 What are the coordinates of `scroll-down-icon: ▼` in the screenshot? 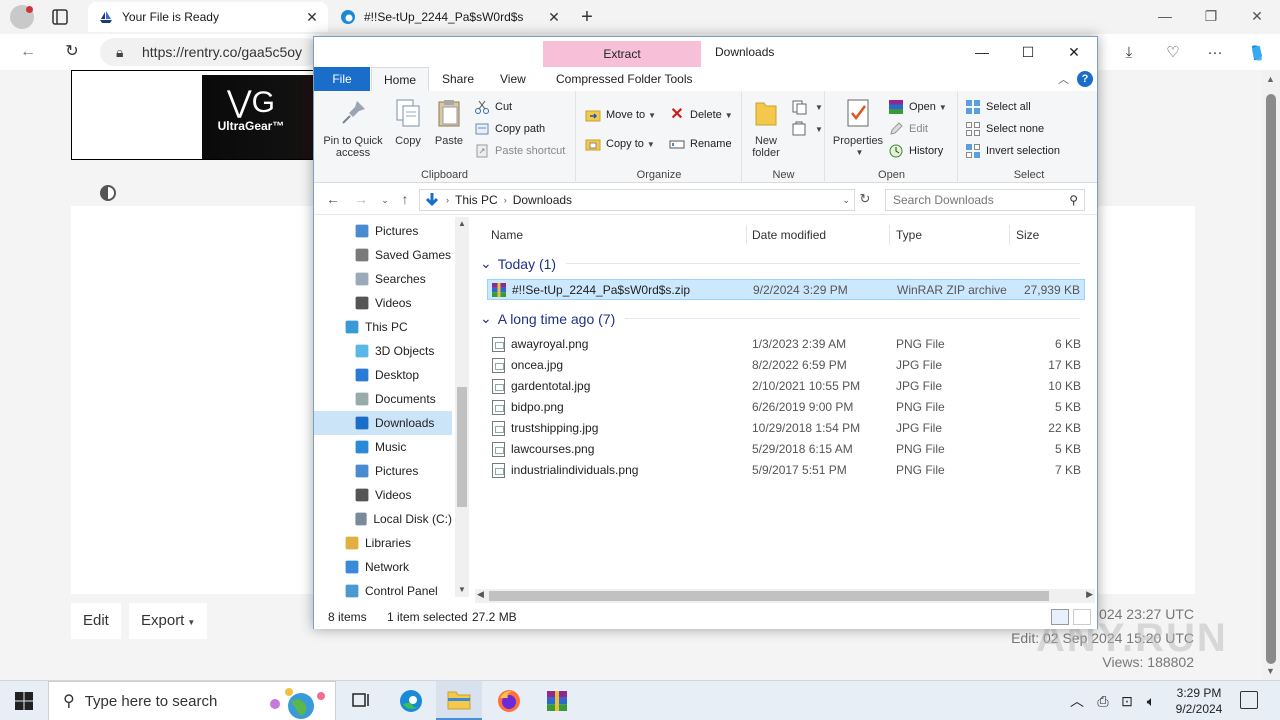 It's located at (1270, 671).